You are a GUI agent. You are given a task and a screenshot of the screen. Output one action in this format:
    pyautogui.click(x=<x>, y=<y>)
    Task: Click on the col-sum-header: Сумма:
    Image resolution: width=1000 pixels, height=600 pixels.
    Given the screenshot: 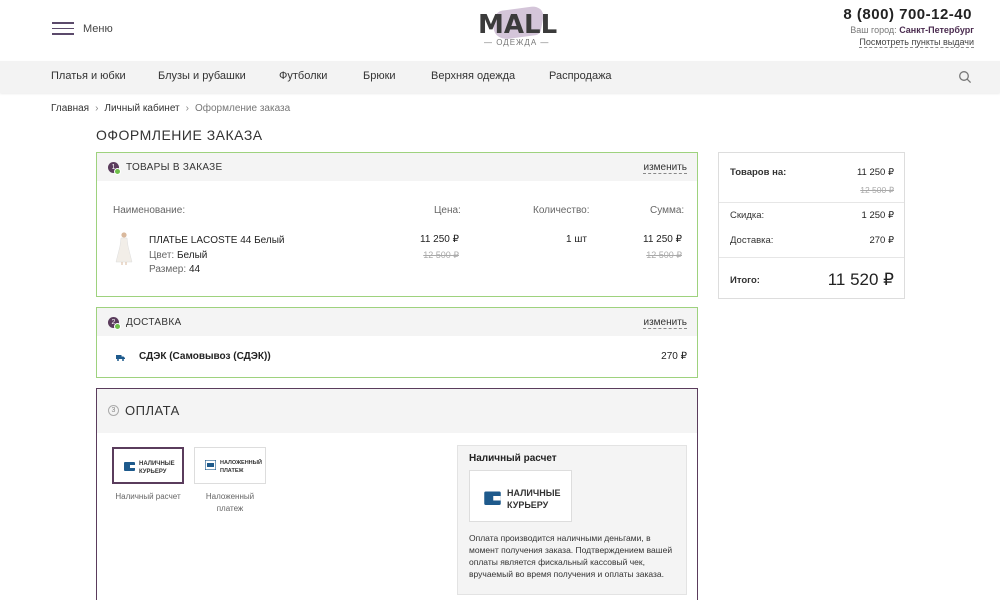 What is the action you would take?
    pyautogui.click(x=667, y=210)
    